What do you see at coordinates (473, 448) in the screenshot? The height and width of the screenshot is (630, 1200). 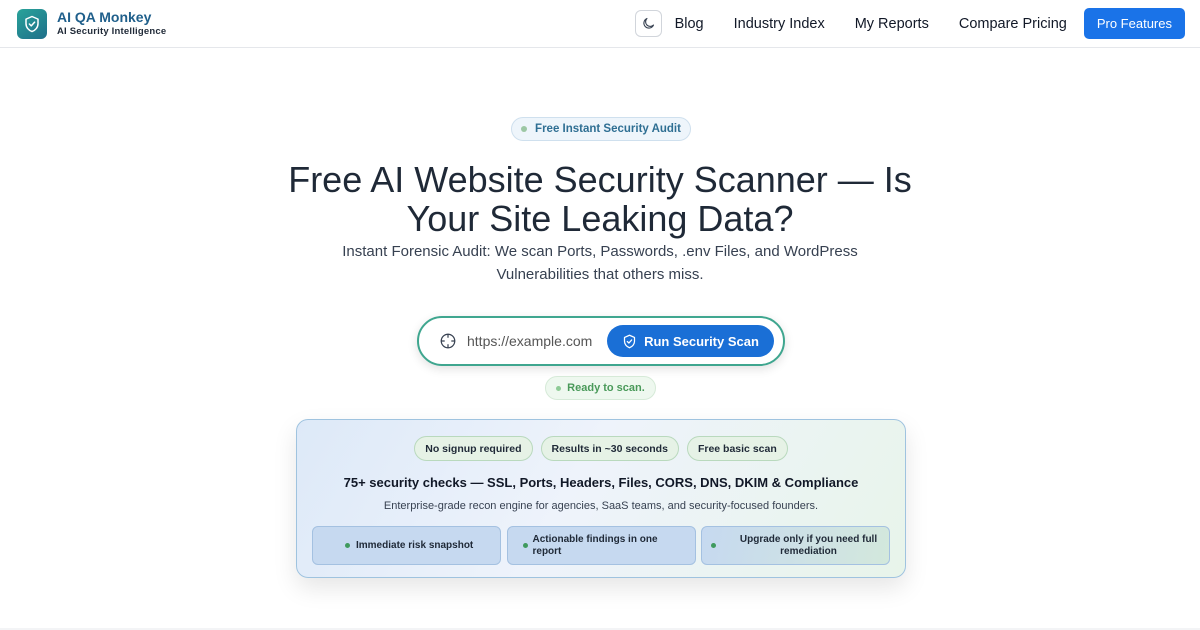 I see `tag-no-signup: No signup required` at bounding box center [473, 448].